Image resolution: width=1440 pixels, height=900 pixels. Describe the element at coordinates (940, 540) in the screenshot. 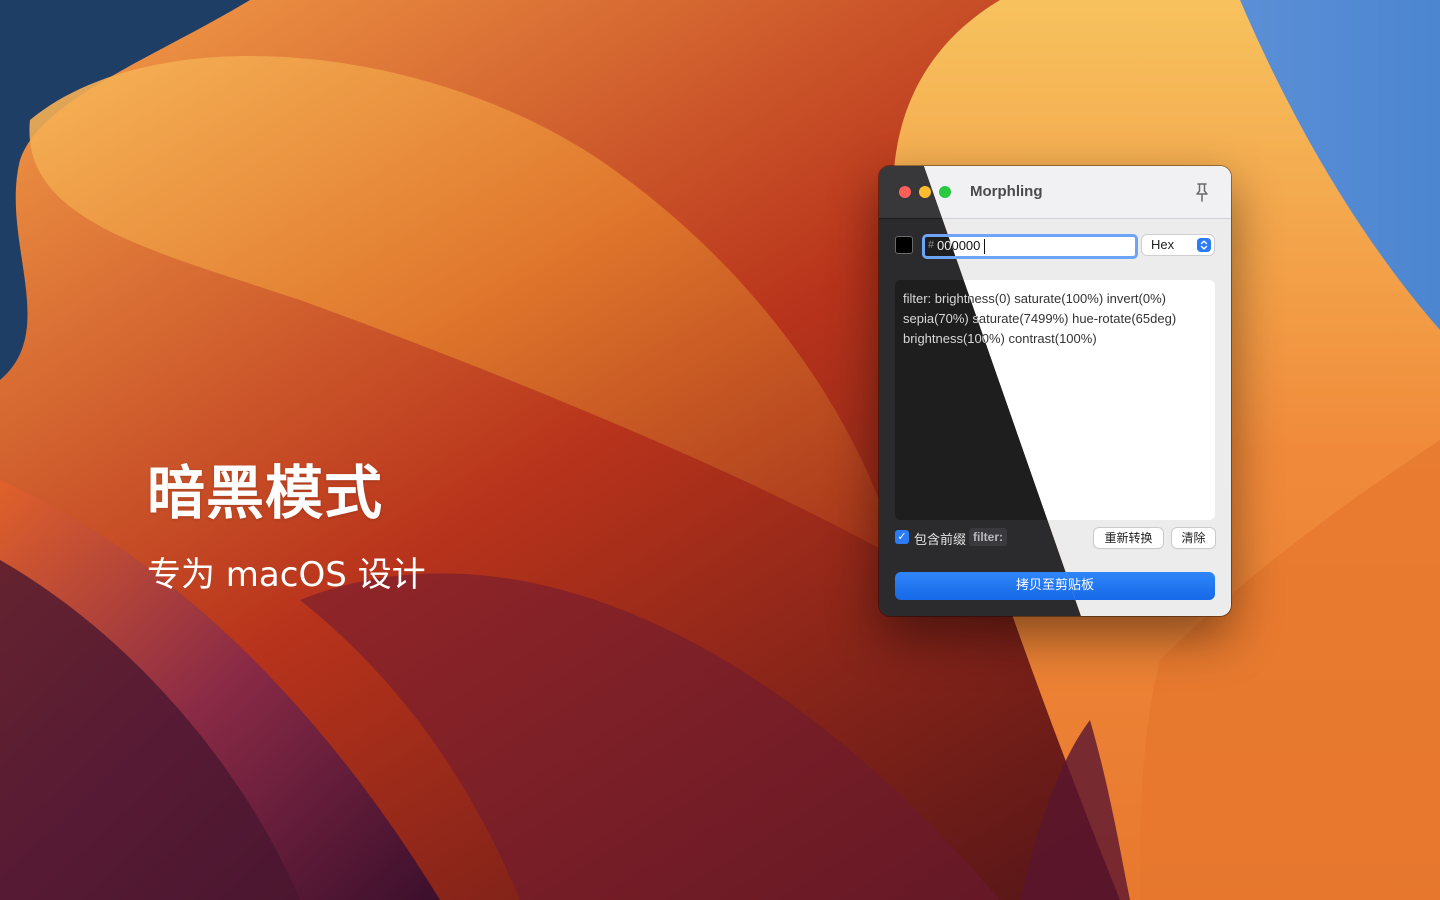

I see `include-prefix-label: 包含前缀` at that location.